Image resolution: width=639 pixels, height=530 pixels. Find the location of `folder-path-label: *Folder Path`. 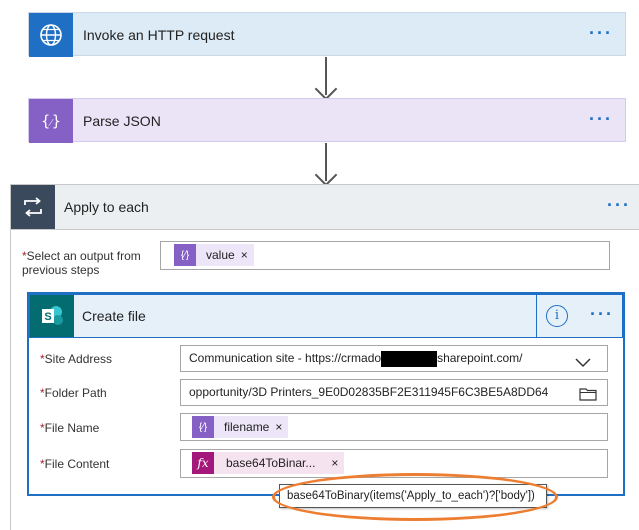

folder-path-label: *Folder Path is located at coordinates (73, 393).